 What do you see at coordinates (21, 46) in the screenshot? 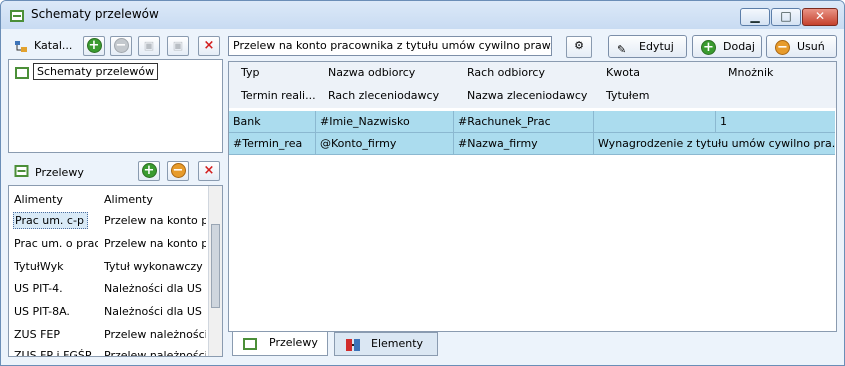
I see `catalog-tree-icon` at bounding box center [21, 46].